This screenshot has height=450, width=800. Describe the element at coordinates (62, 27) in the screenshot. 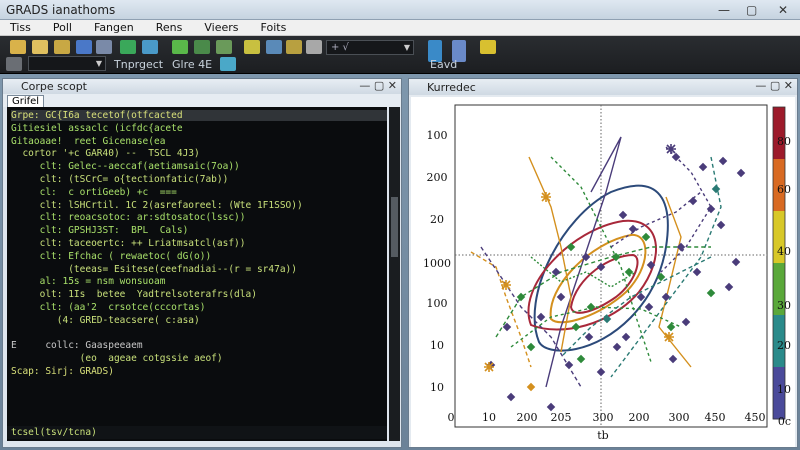

I see `menu-pull: Poll` at that location.